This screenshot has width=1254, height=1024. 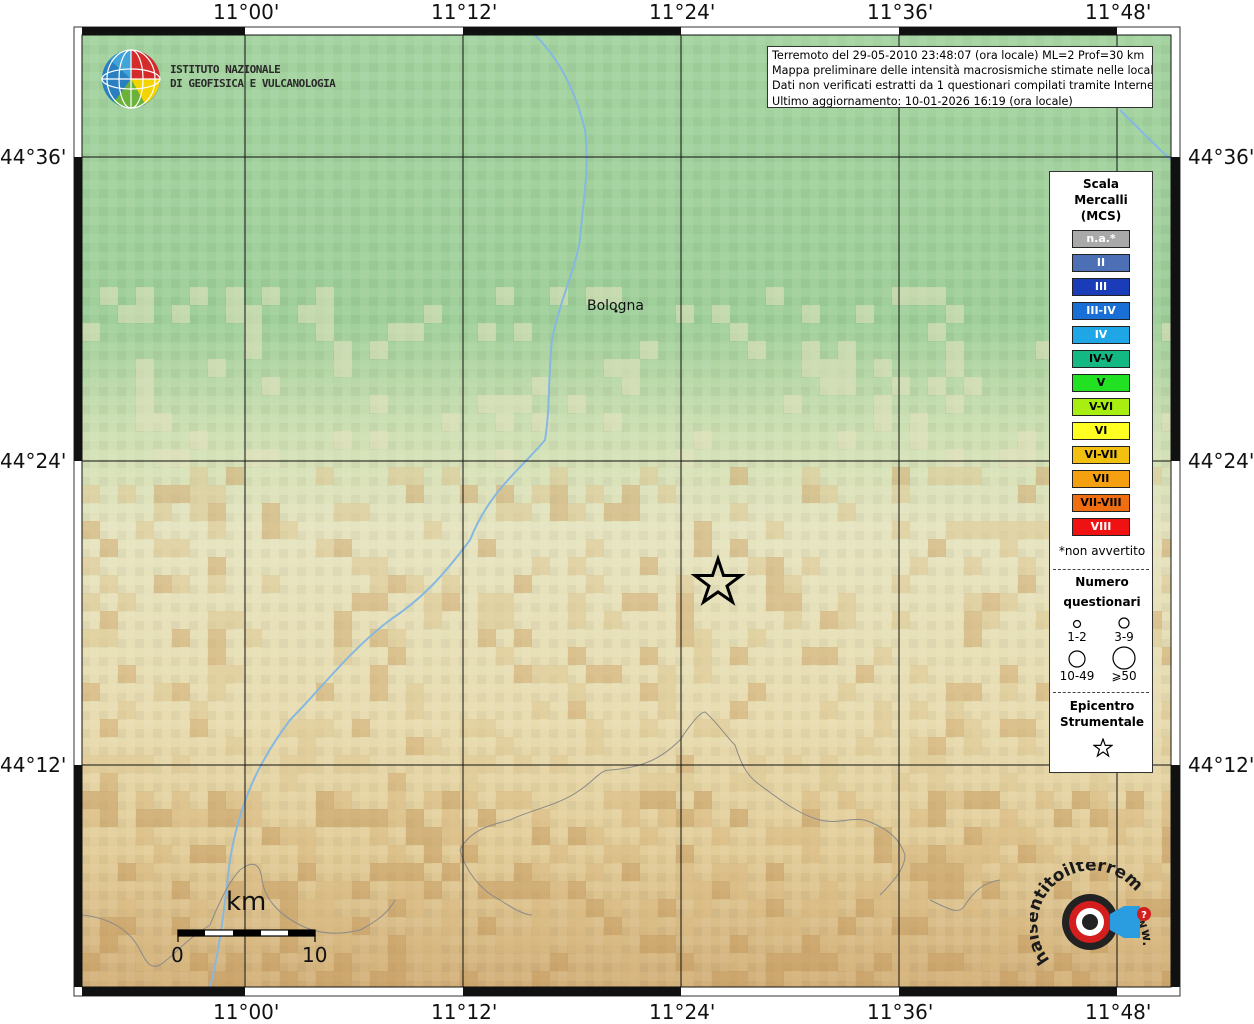 What do you see at coordinates (33, 461) in the screenshot?
I see `lat-label-left-2: 44°24'` at bounding box center [33, 461].